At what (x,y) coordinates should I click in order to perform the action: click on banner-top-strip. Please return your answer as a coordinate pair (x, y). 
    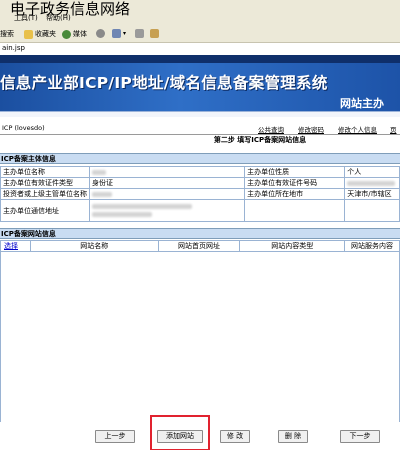
    Looking at the image, I should click on (200, 59).